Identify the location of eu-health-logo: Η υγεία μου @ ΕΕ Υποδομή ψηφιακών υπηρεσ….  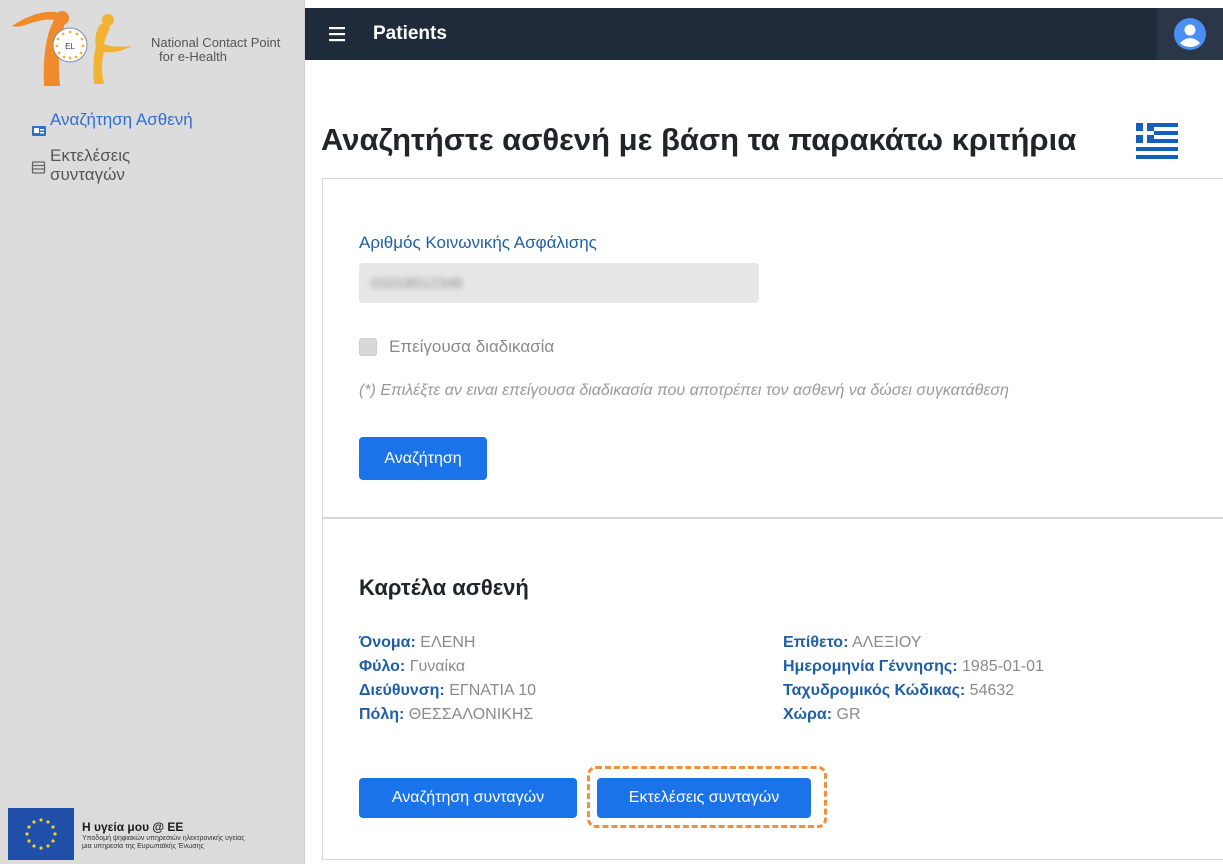
(154, 834).